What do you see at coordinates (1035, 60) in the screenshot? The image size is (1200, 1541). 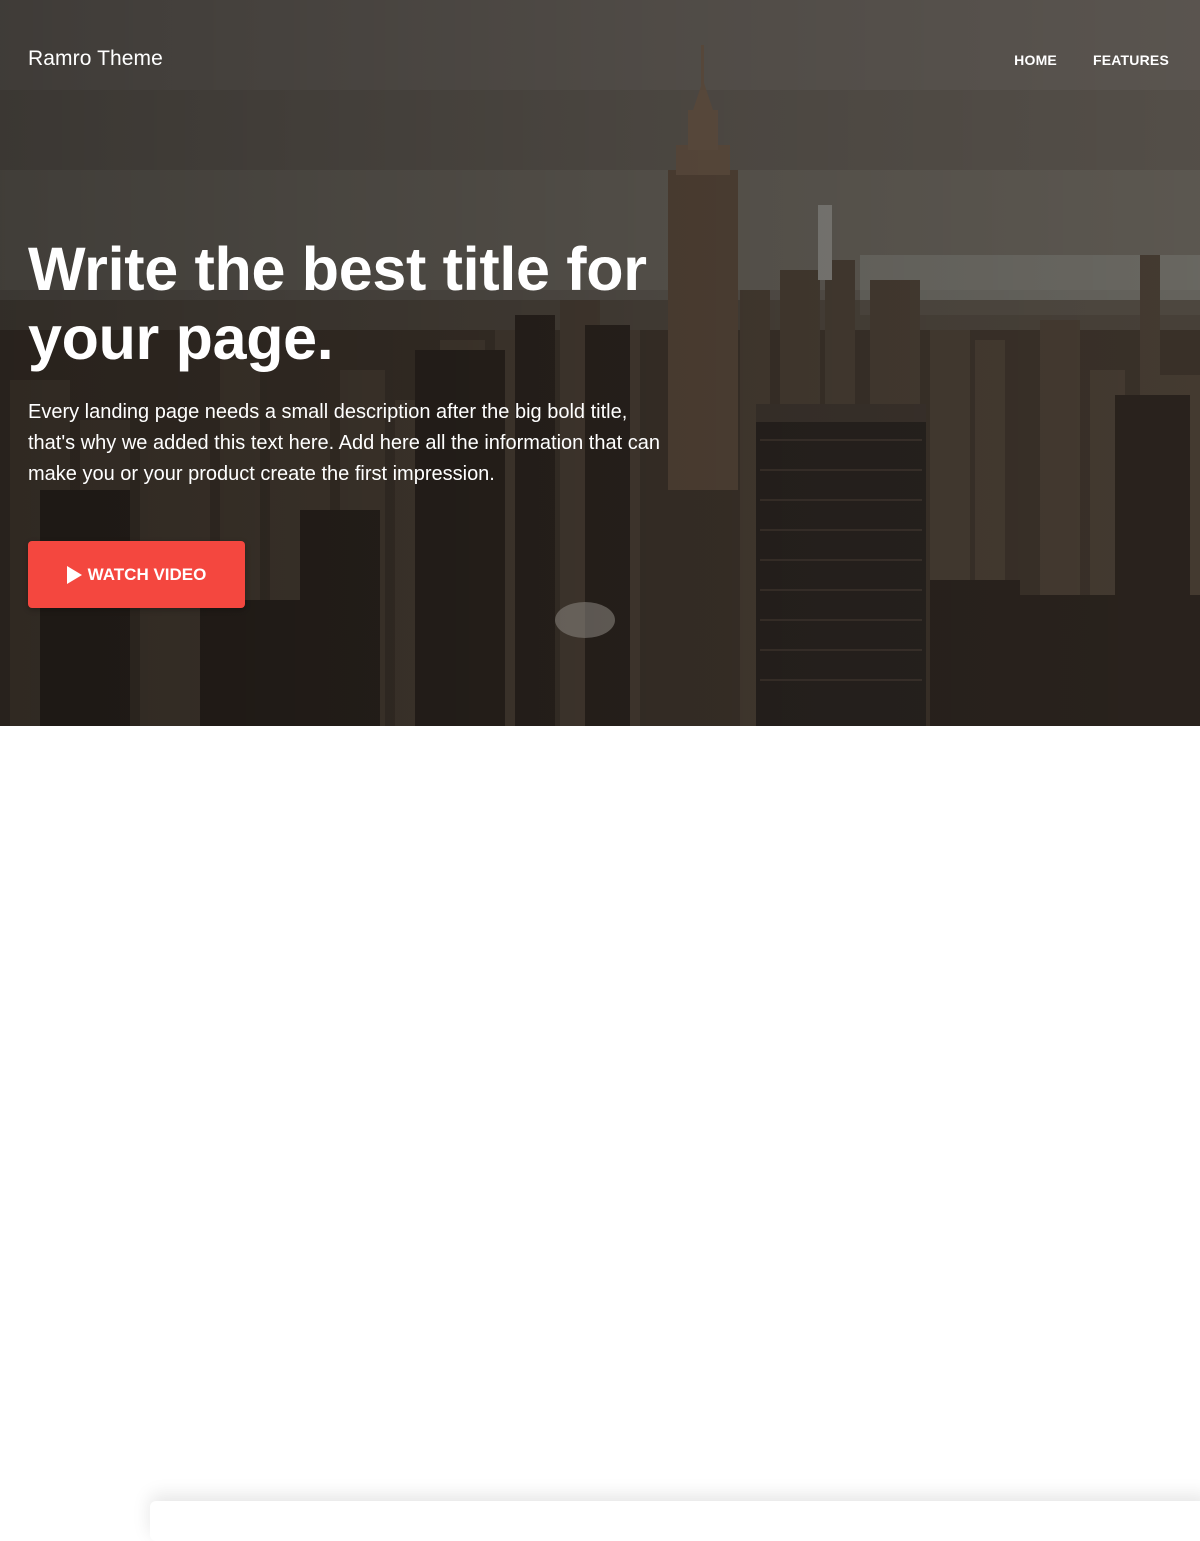 I see `nav-link-home: HOME` at bounding box center [1035, 60].